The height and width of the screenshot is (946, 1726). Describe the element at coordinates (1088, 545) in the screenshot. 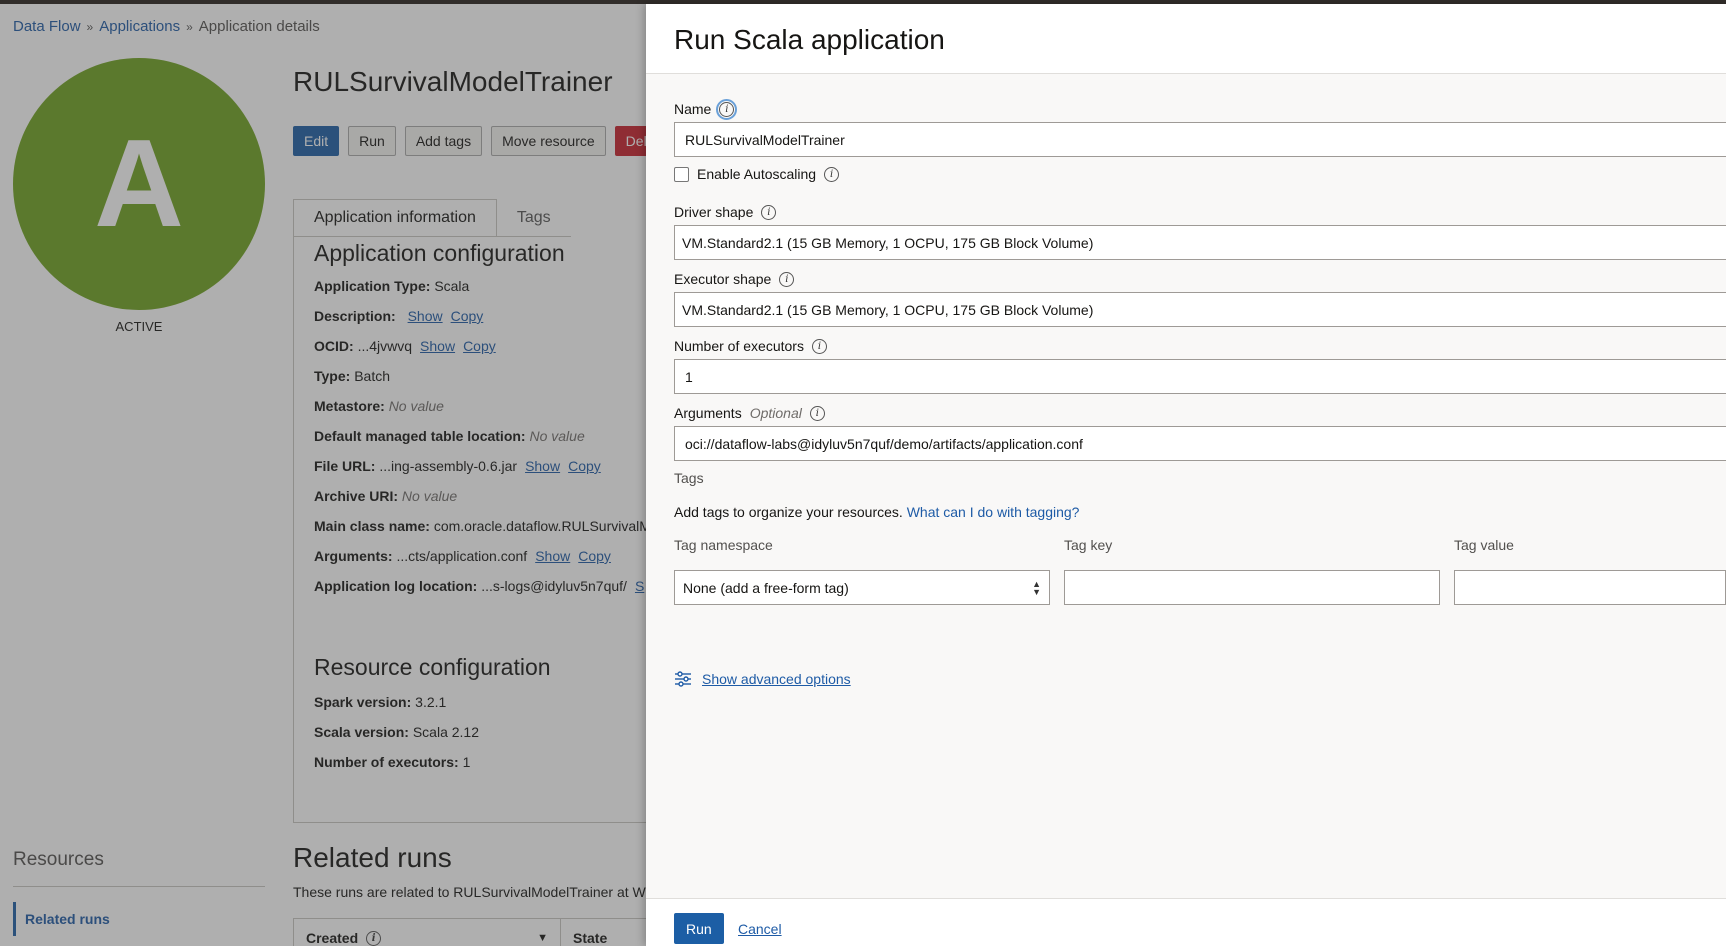

I see `tag-key-label: Tag key` at that location.